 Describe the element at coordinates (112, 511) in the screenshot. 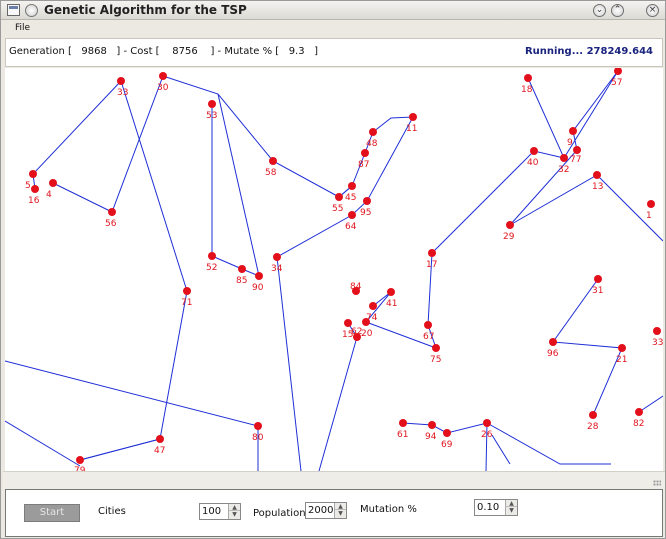

I see `cities-label: Cities` at that location.